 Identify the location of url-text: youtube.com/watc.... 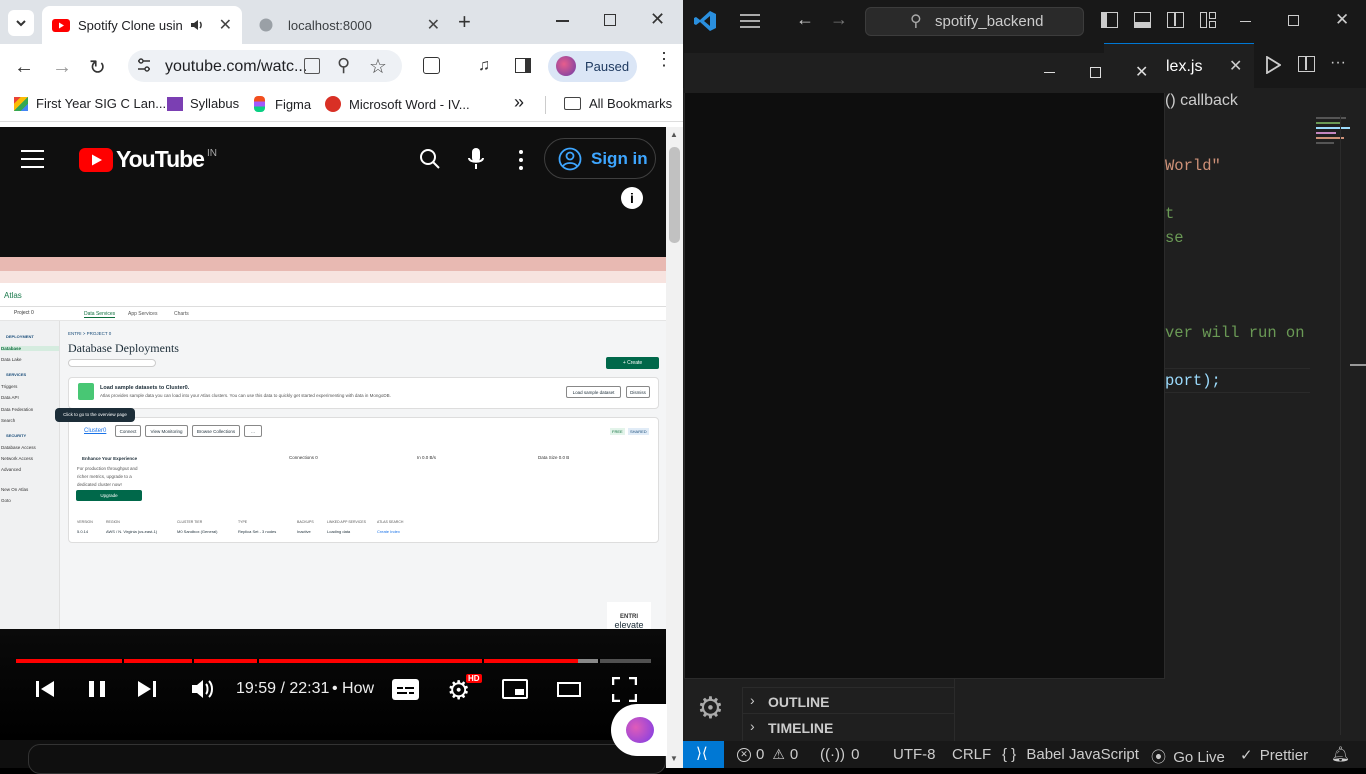
(236, 67).